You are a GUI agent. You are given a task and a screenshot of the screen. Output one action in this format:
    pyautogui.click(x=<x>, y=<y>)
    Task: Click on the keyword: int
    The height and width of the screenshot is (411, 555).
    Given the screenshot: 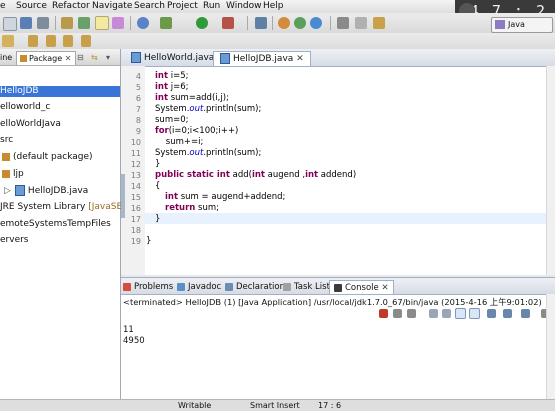 What is the action you would take?
    pyautogui.click(x=162, y=87)
    